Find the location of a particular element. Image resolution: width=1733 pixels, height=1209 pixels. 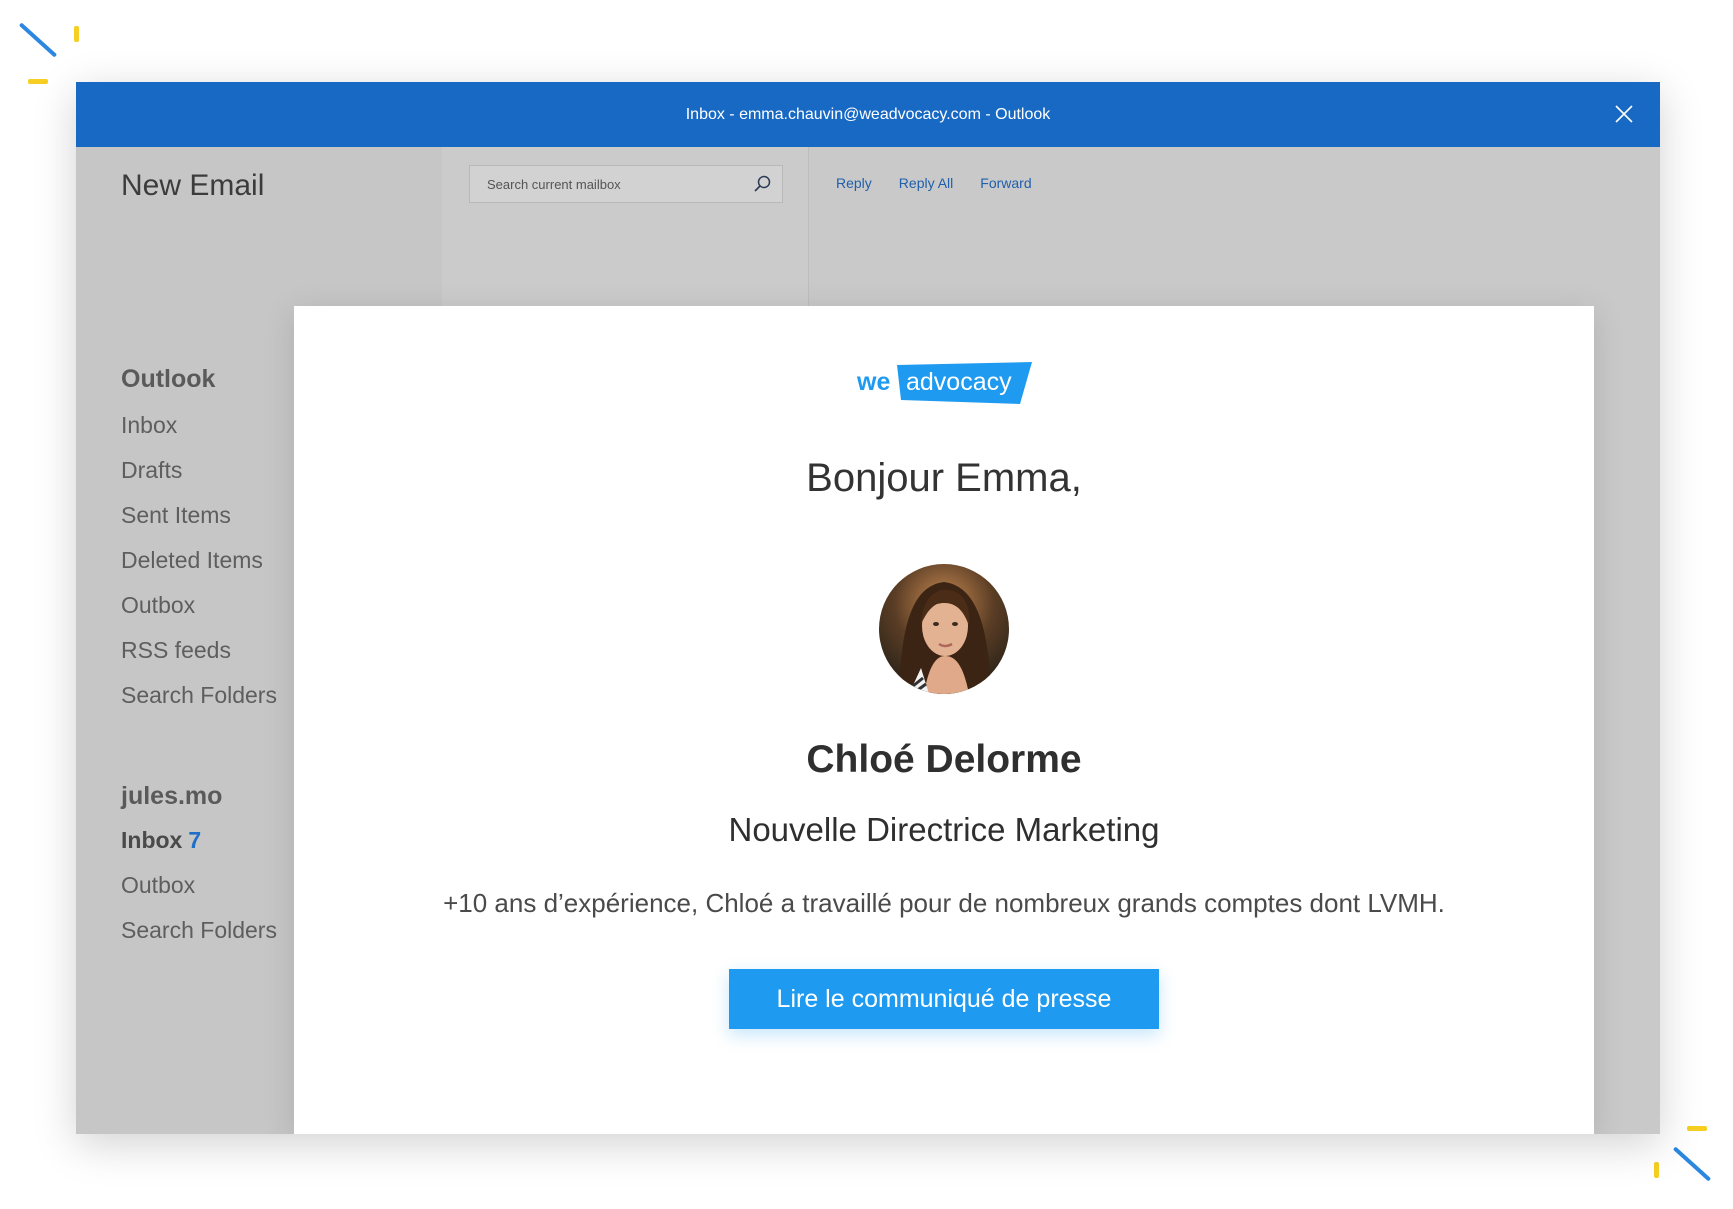

folder-item-inbox-2: Inbox 7 is located at coordinates (161, 840).